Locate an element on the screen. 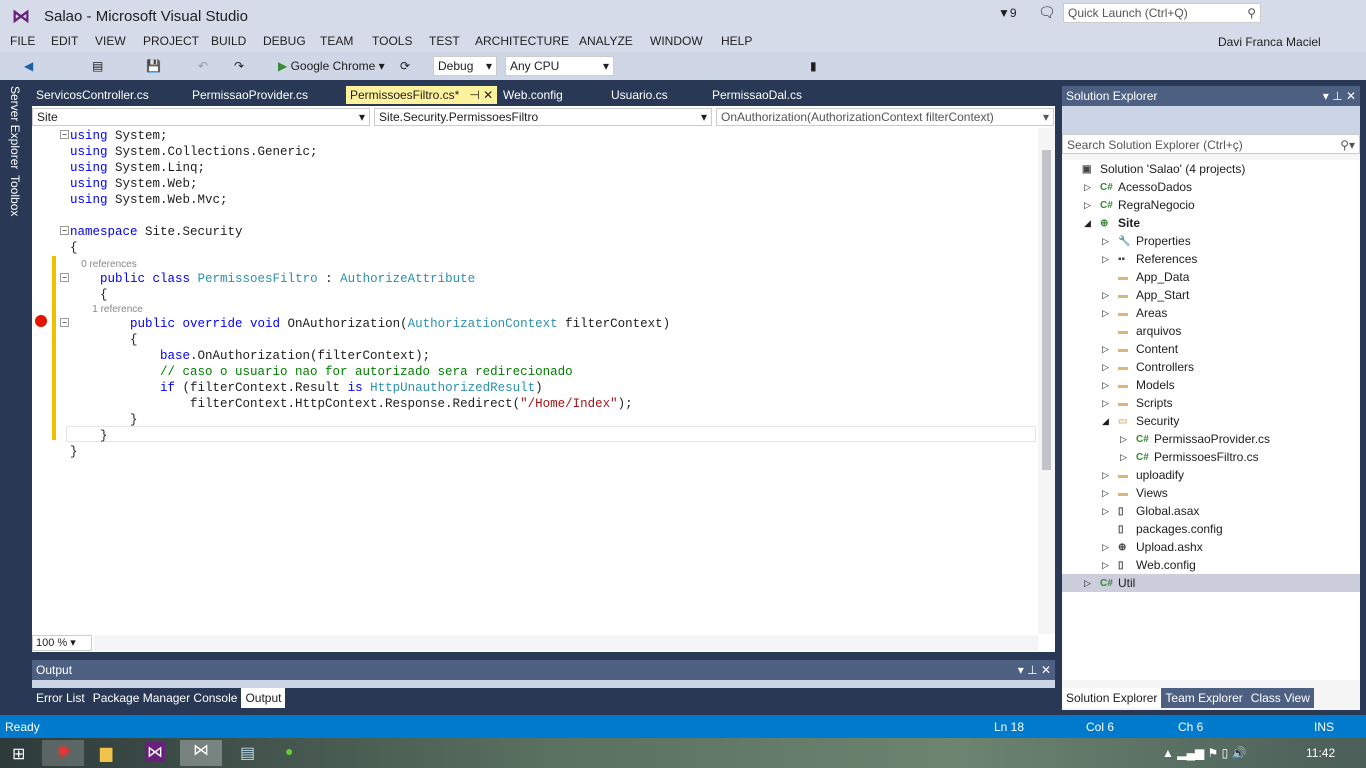 The height and width of the screenshot is (768, 1366). windows-start-icon: ⊞ is located at coordinates (18, 754).